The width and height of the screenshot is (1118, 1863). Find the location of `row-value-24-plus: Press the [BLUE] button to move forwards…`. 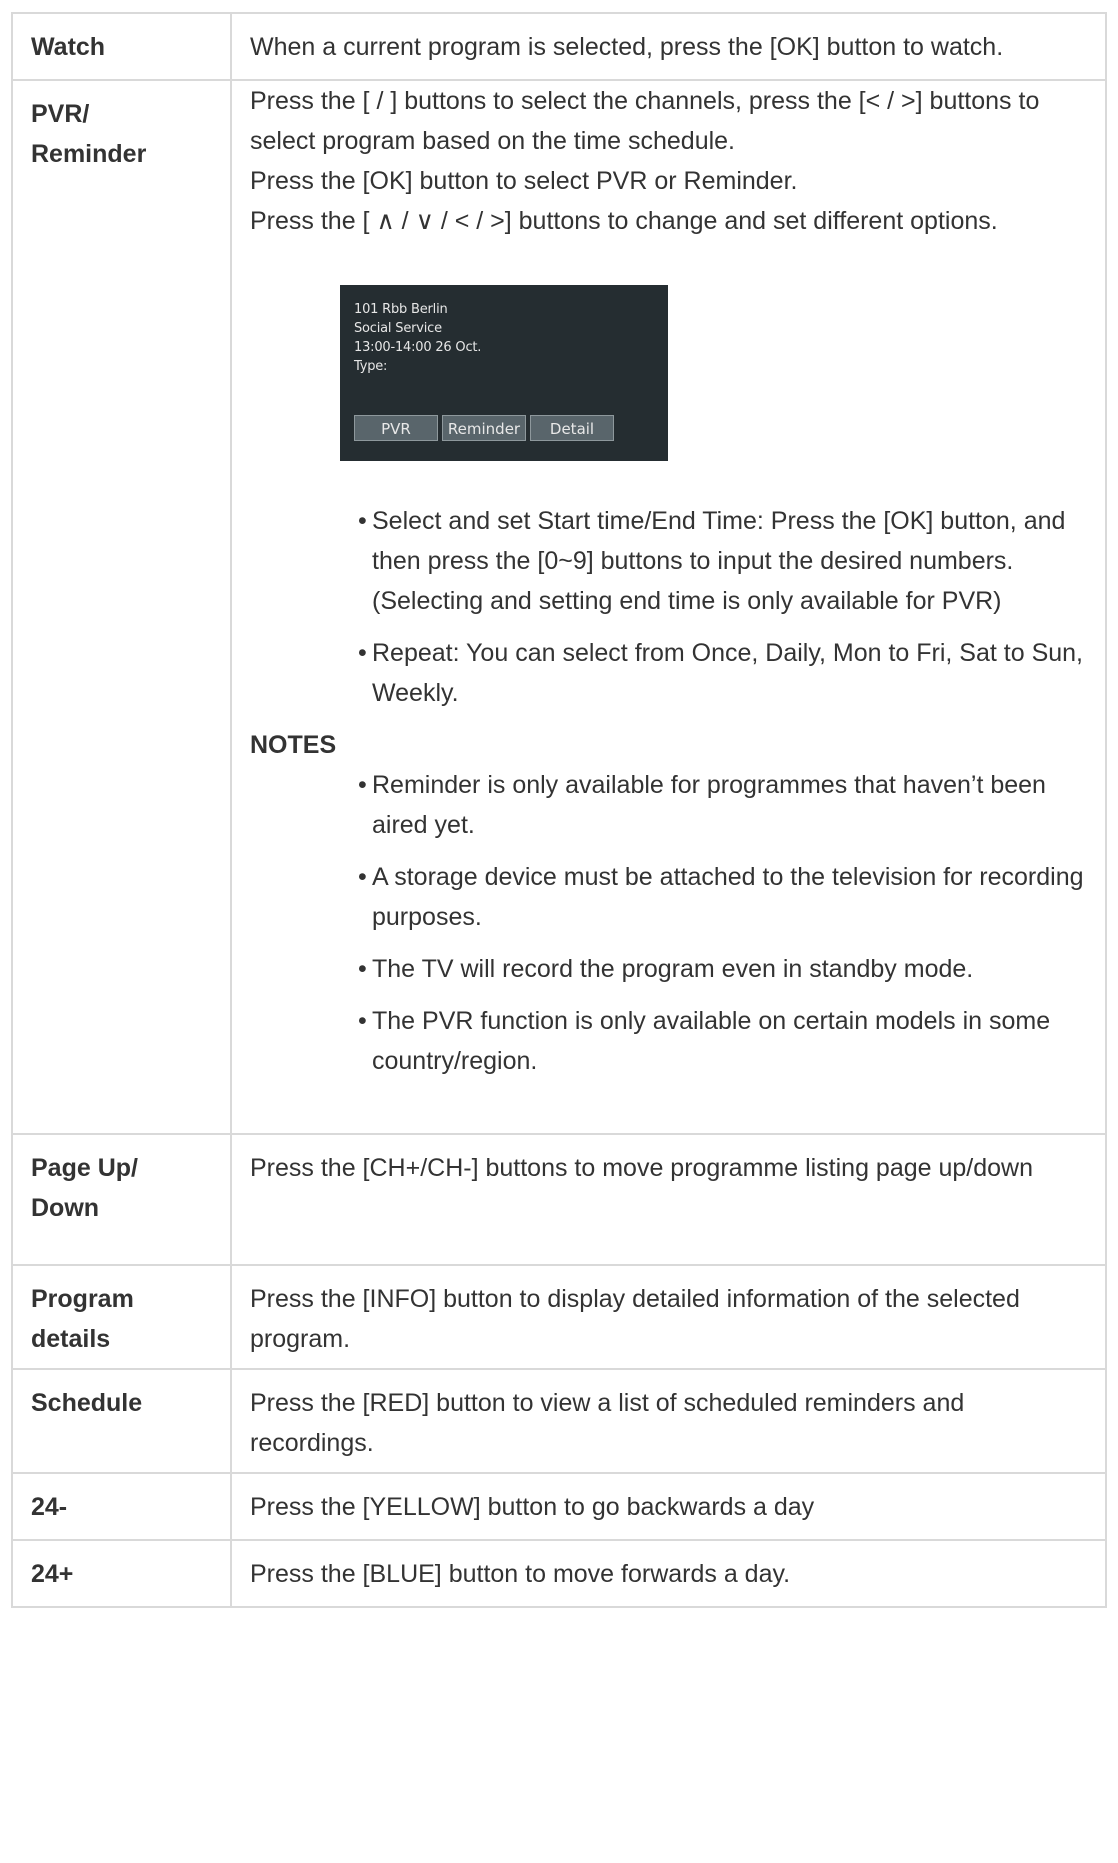

row-value-24-plus: Press the [BLUE] button to move forwards… is located at coordinates (668, 1573).